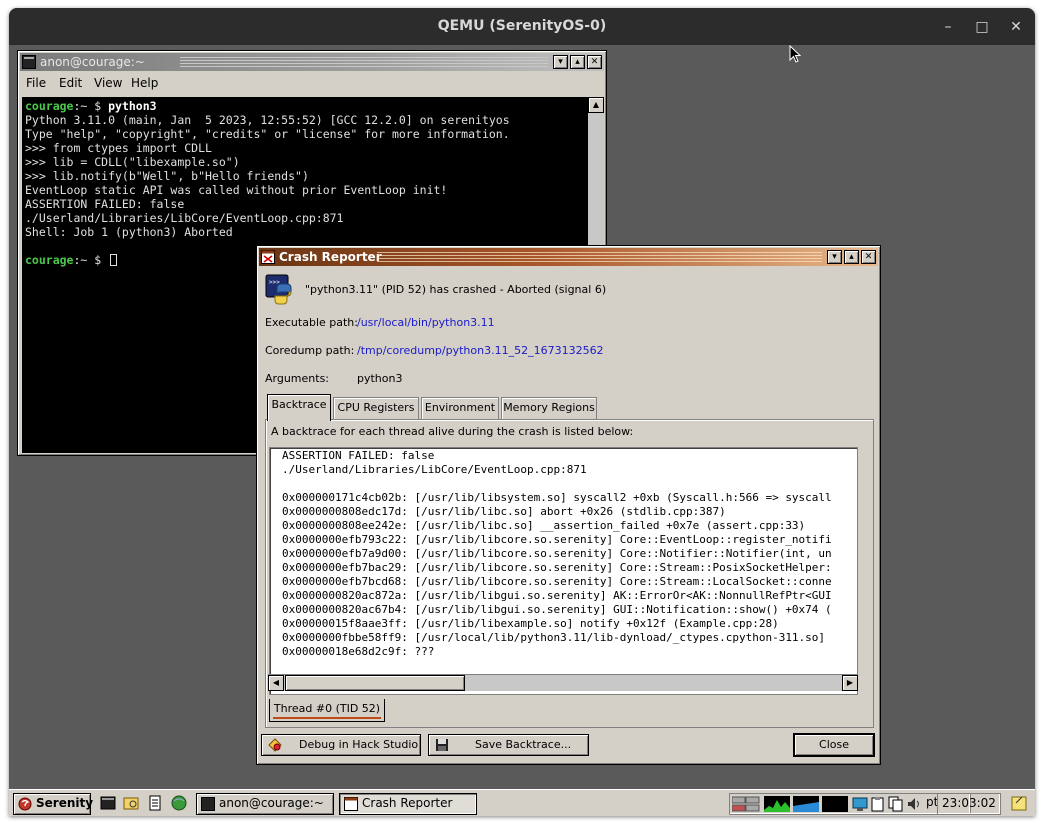 The image size is (1044, 823). What do you see at coordinates (568, 257) in the screenshot?
I see `crash-reporter-titlebar: Crash Reporter ▾ ▴ ✕` at bounding box center [568, 257].